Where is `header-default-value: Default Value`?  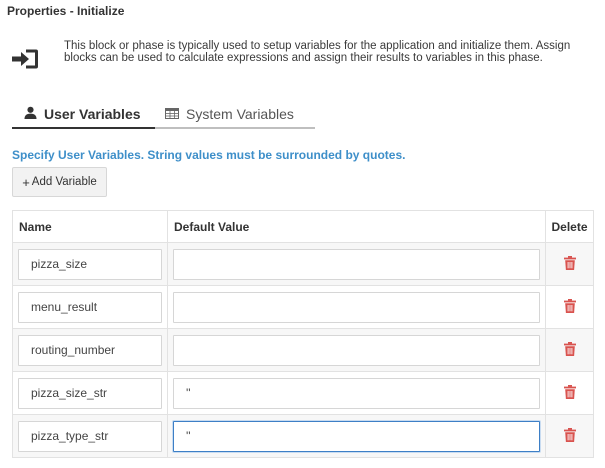
header-default-value: Default Value is located at coordinates (356, 226).